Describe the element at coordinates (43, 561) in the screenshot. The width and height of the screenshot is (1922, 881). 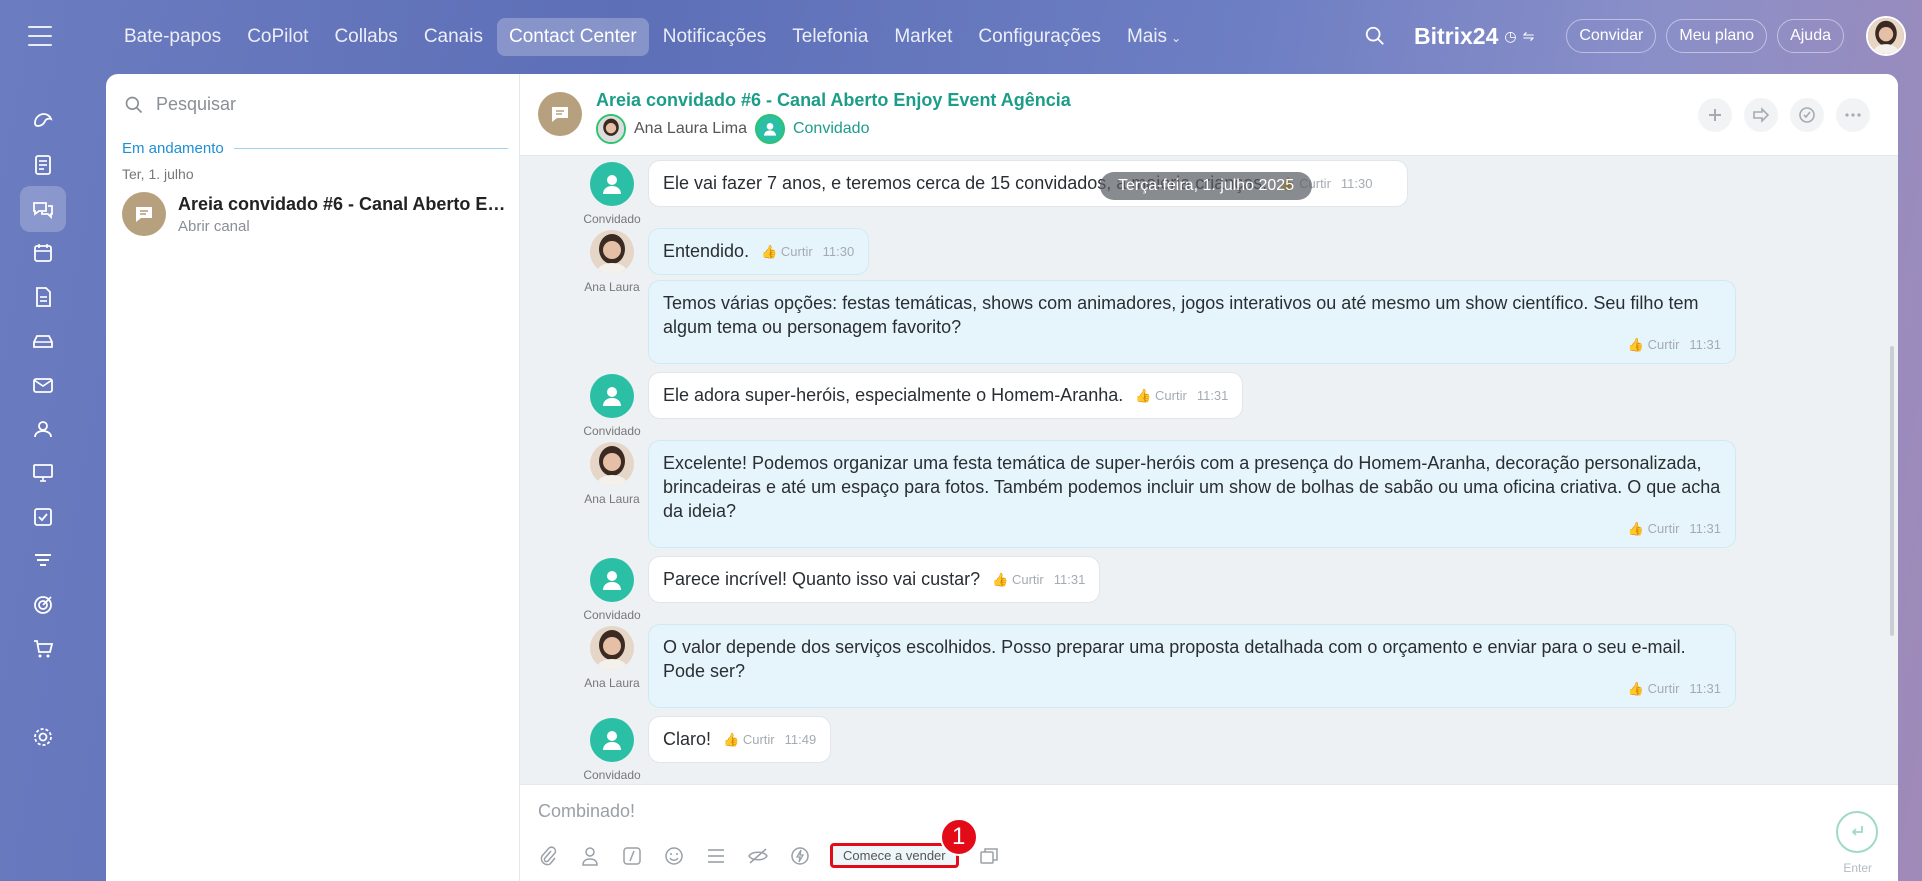
I see `filter-icon` at that location.